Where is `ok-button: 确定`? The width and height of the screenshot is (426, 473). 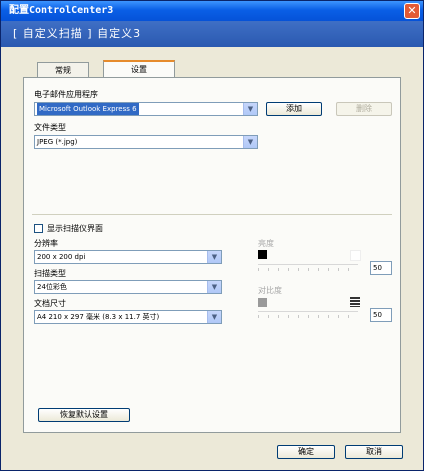 ok-button: 确定 is located at coordinates (306, 452).